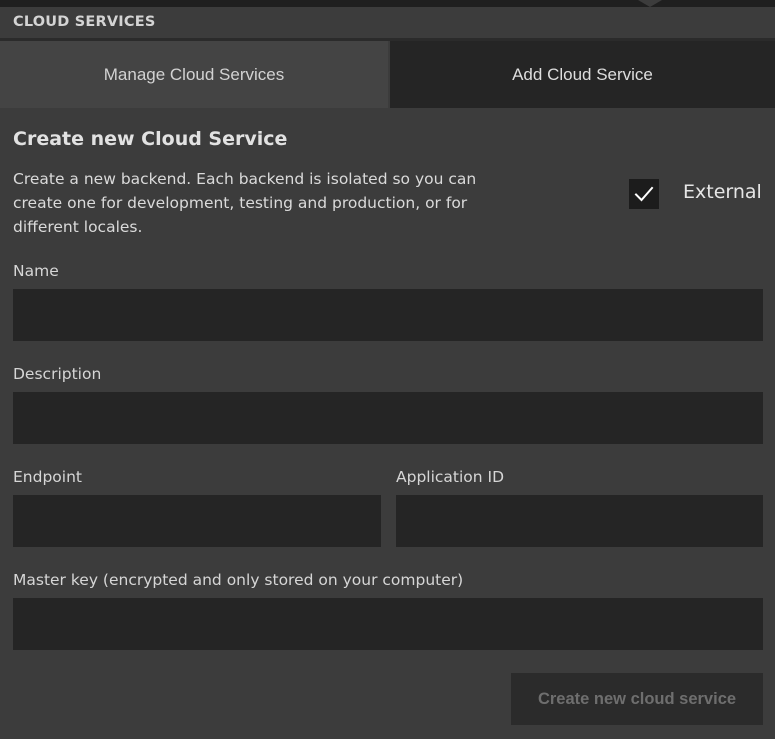  I want to click on tab-add-cloud-service: Add Cloud Service, so click(582, 74).